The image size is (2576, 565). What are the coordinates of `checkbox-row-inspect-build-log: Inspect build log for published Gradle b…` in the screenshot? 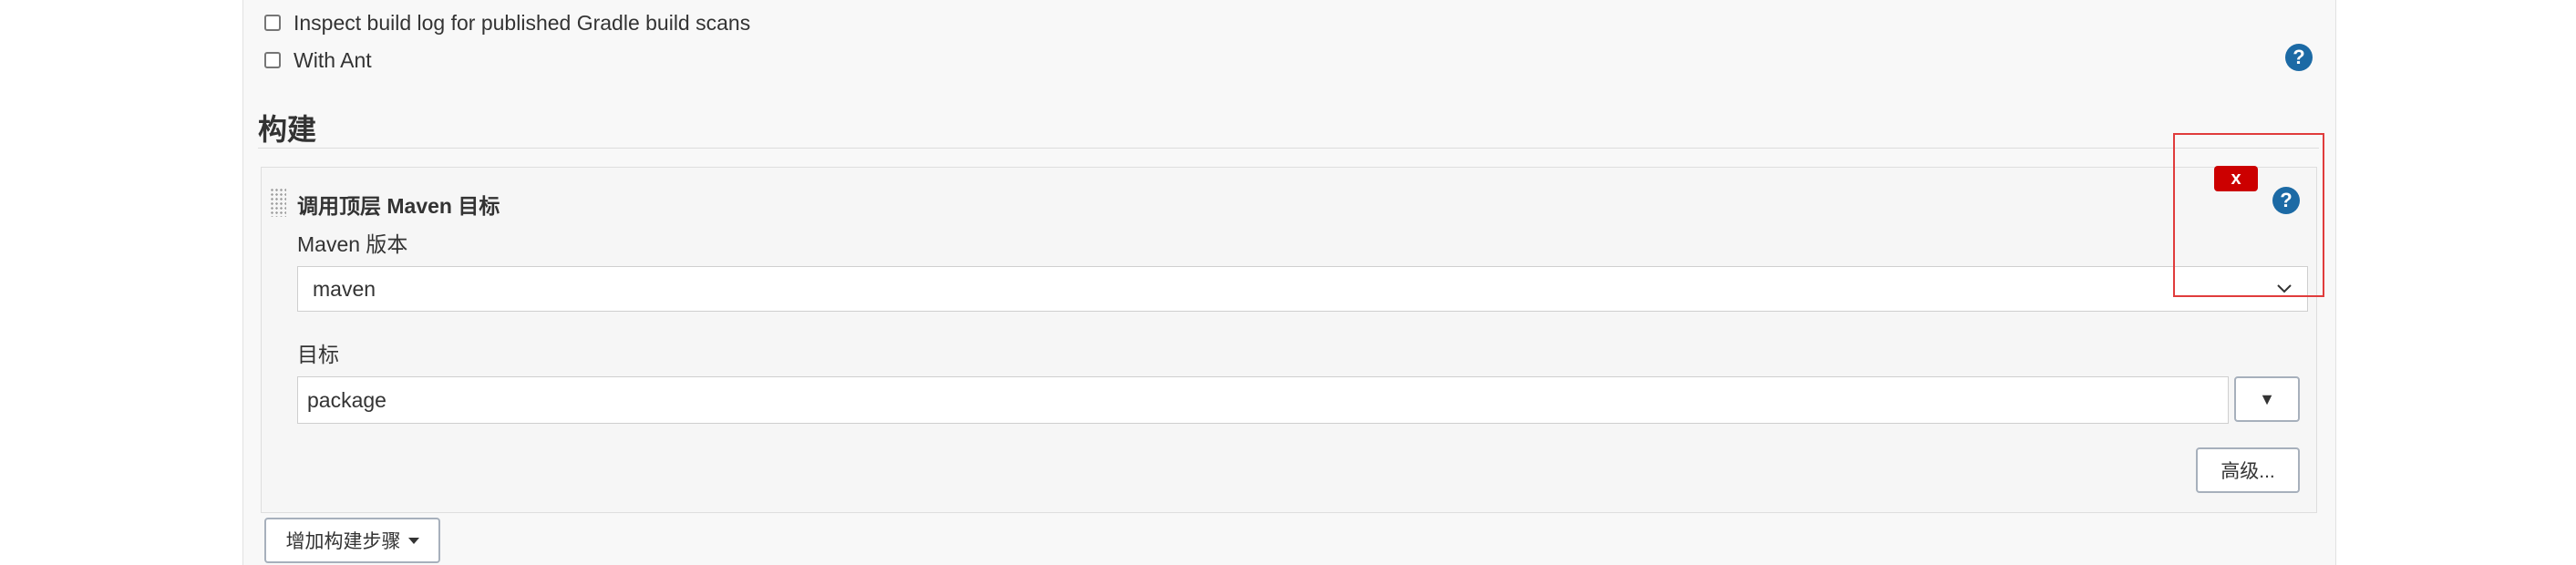 It's located at (507, 22).